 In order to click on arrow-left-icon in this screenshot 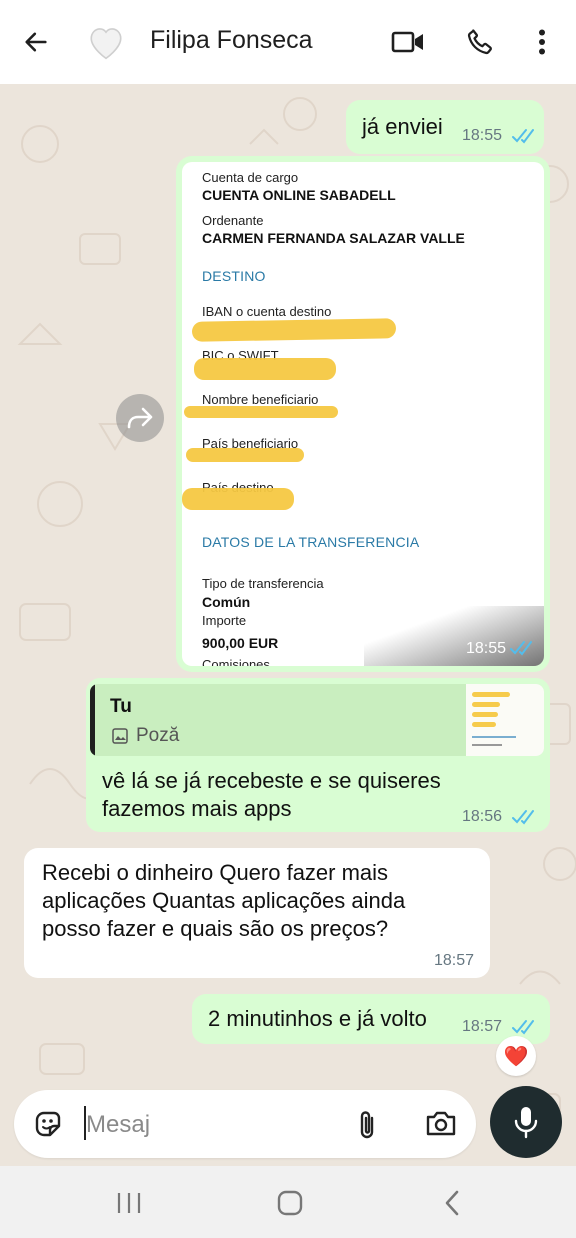, I will do `click(36, 42)`.